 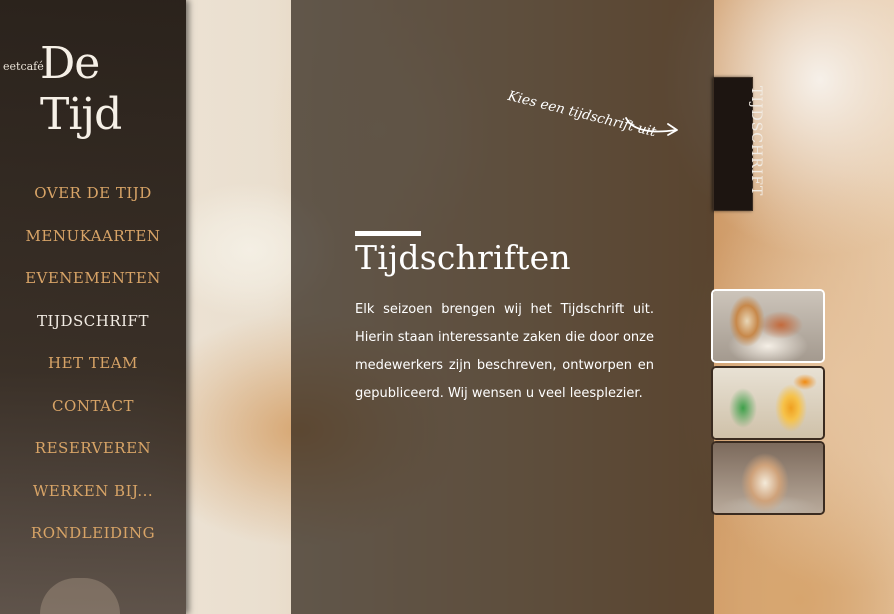 I want to click on nav-item-contact: CONTACT, so click(x=93, y=414).